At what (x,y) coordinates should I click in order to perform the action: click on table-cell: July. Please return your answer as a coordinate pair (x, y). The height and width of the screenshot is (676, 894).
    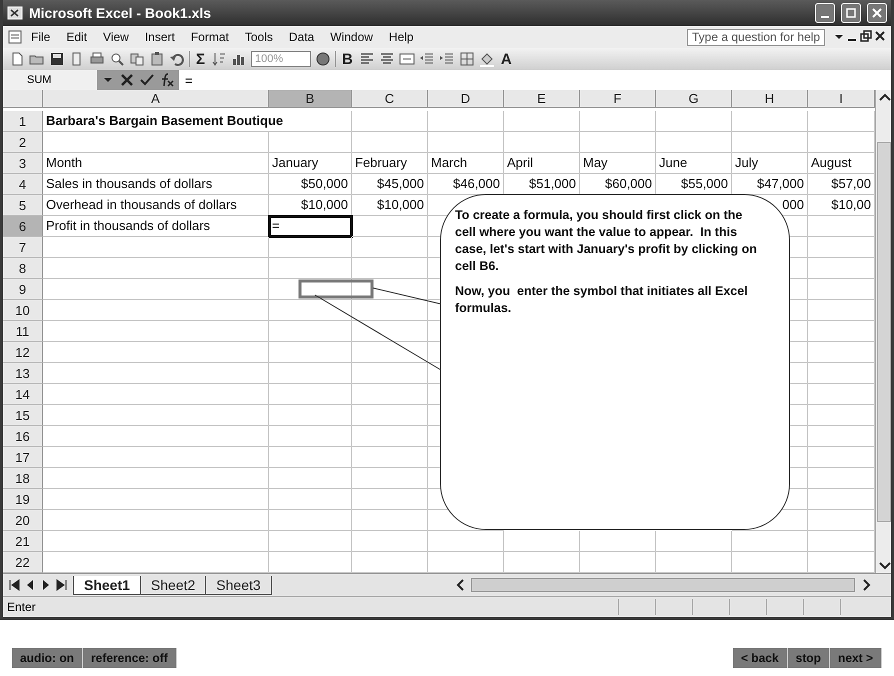
    Looking at the image, I should click on (770, 163).